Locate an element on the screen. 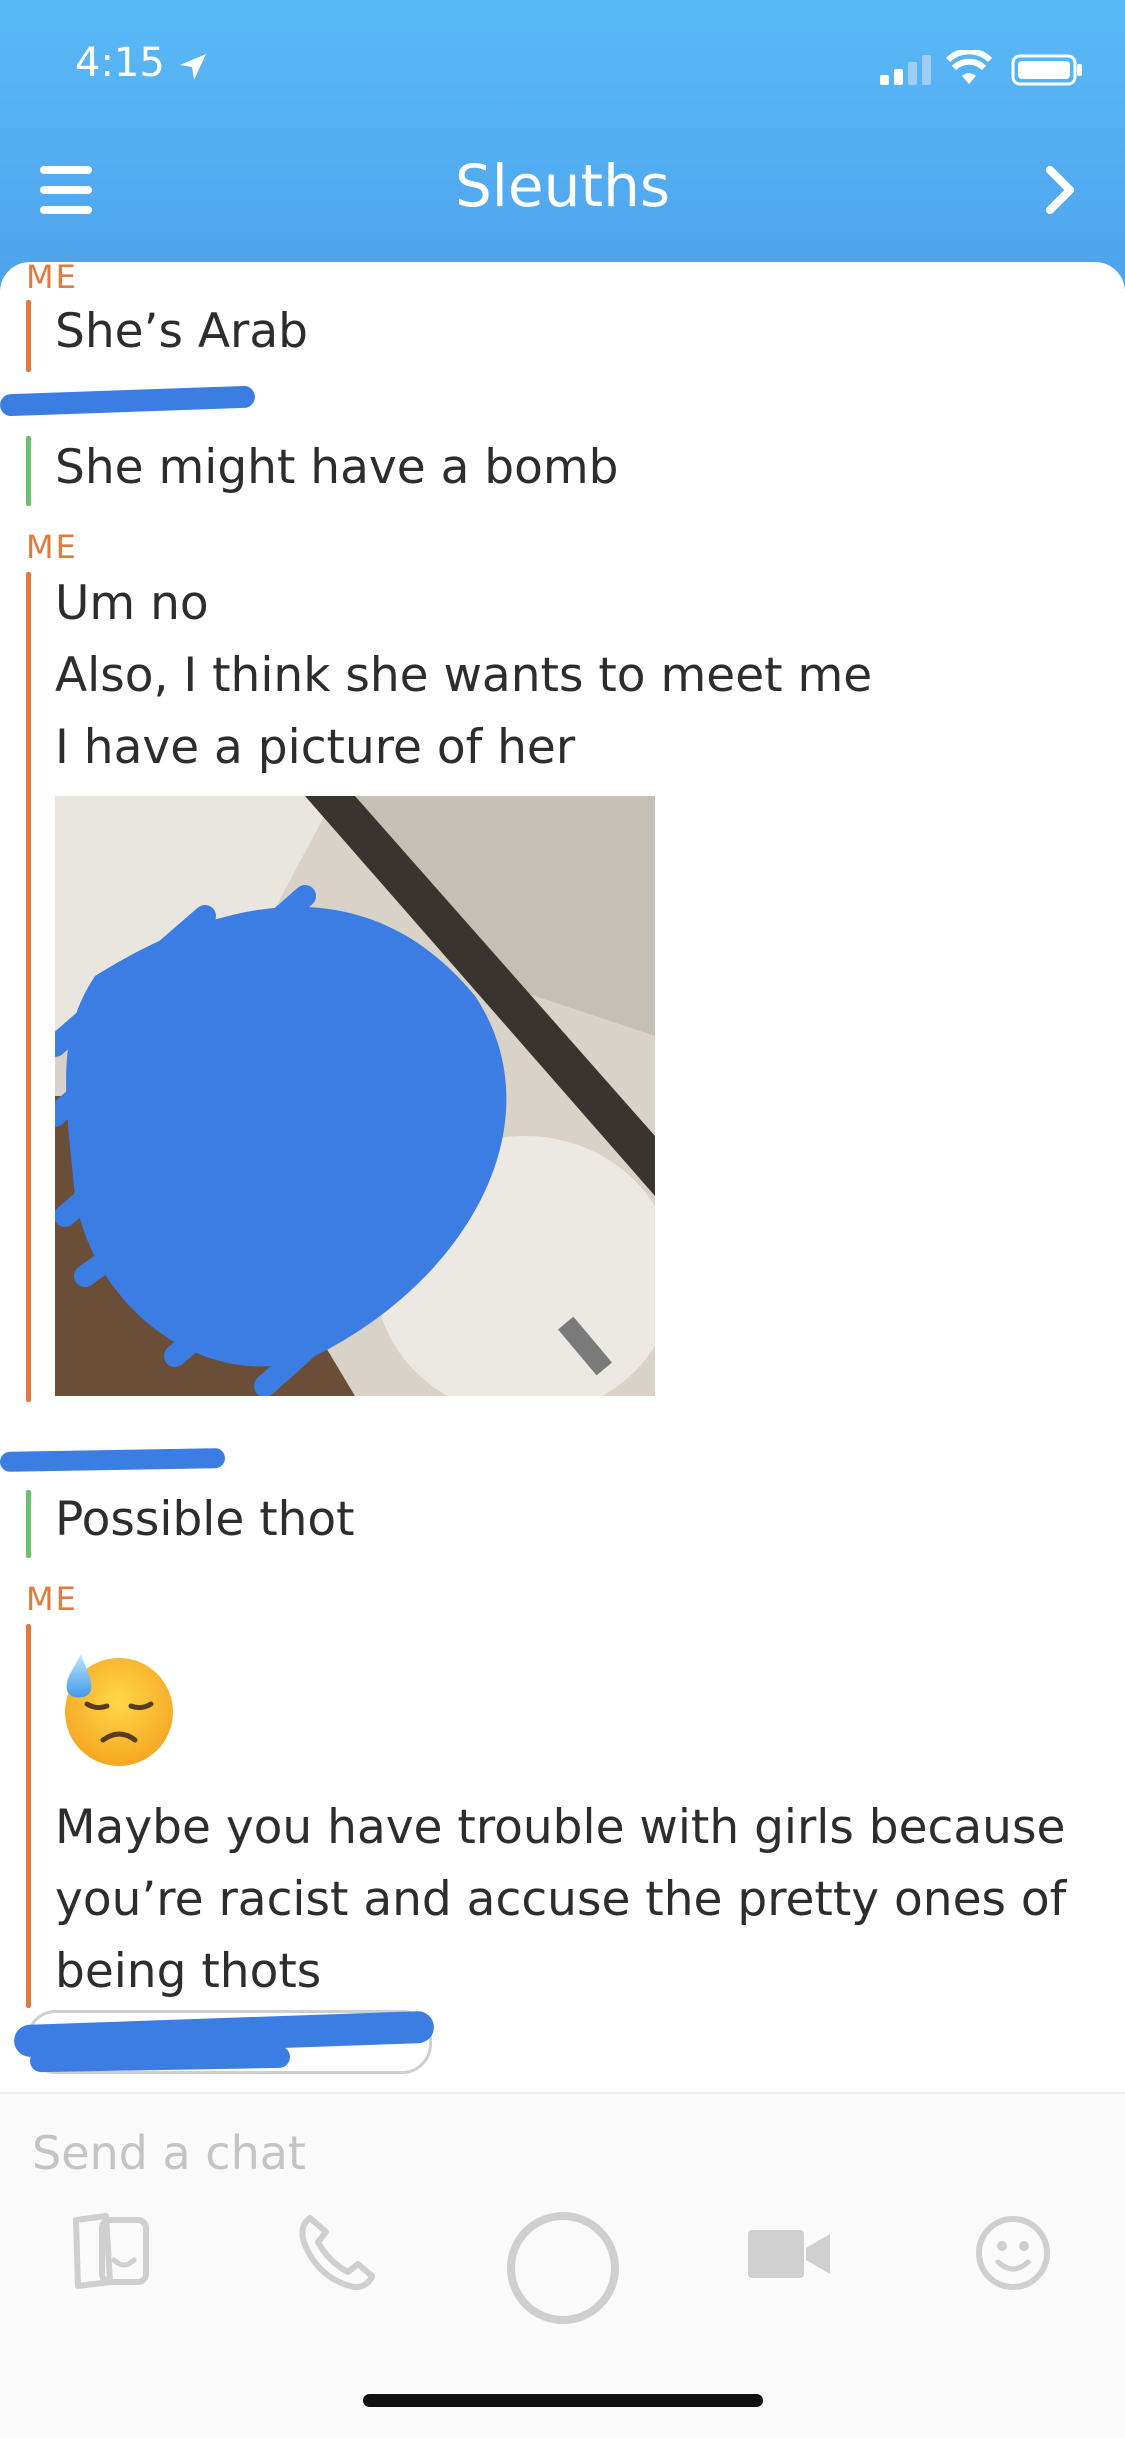 This screenshot has height=2438, width=1125. photo-image is located at coordinates (355, 1096).